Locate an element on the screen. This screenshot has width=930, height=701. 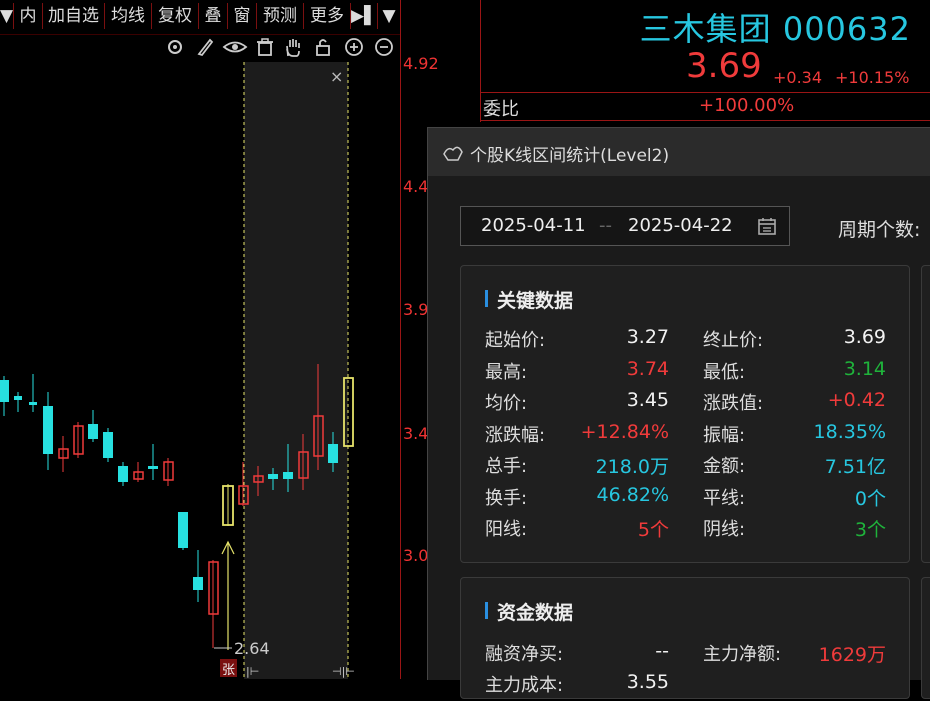
volume-label: 总手: is located at coordinates (506, 466).